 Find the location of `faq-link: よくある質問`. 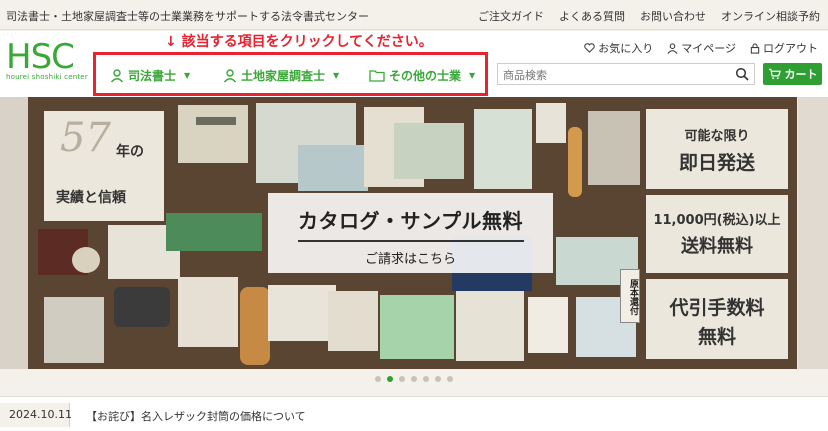

faq-link: よくある質問 is located at coordinates (592, 16).